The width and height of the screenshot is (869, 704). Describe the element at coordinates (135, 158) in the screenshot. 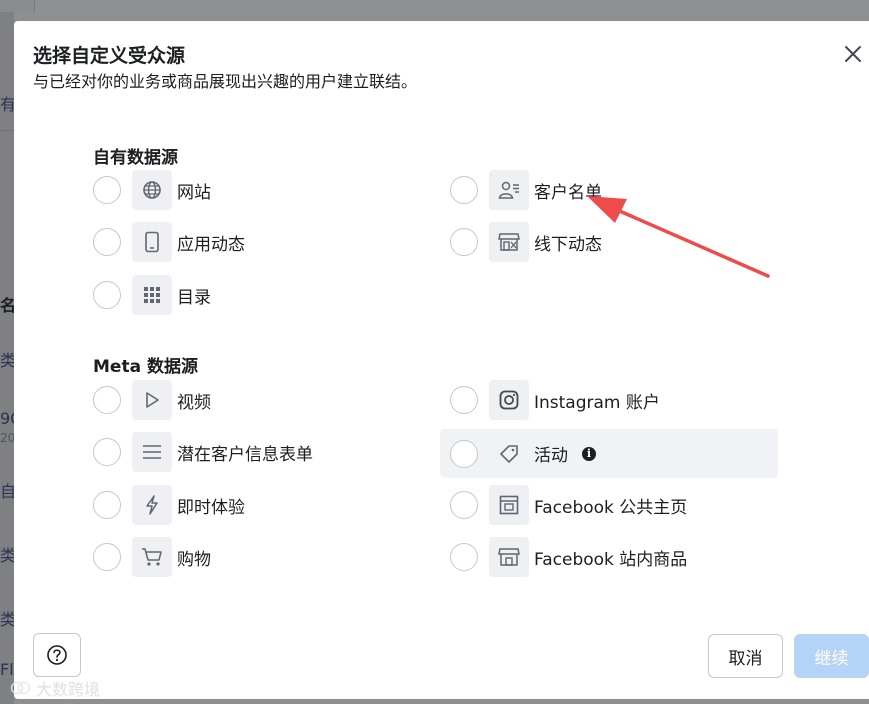

I see `own-data-sources-heading: 自有数据源` at that location.